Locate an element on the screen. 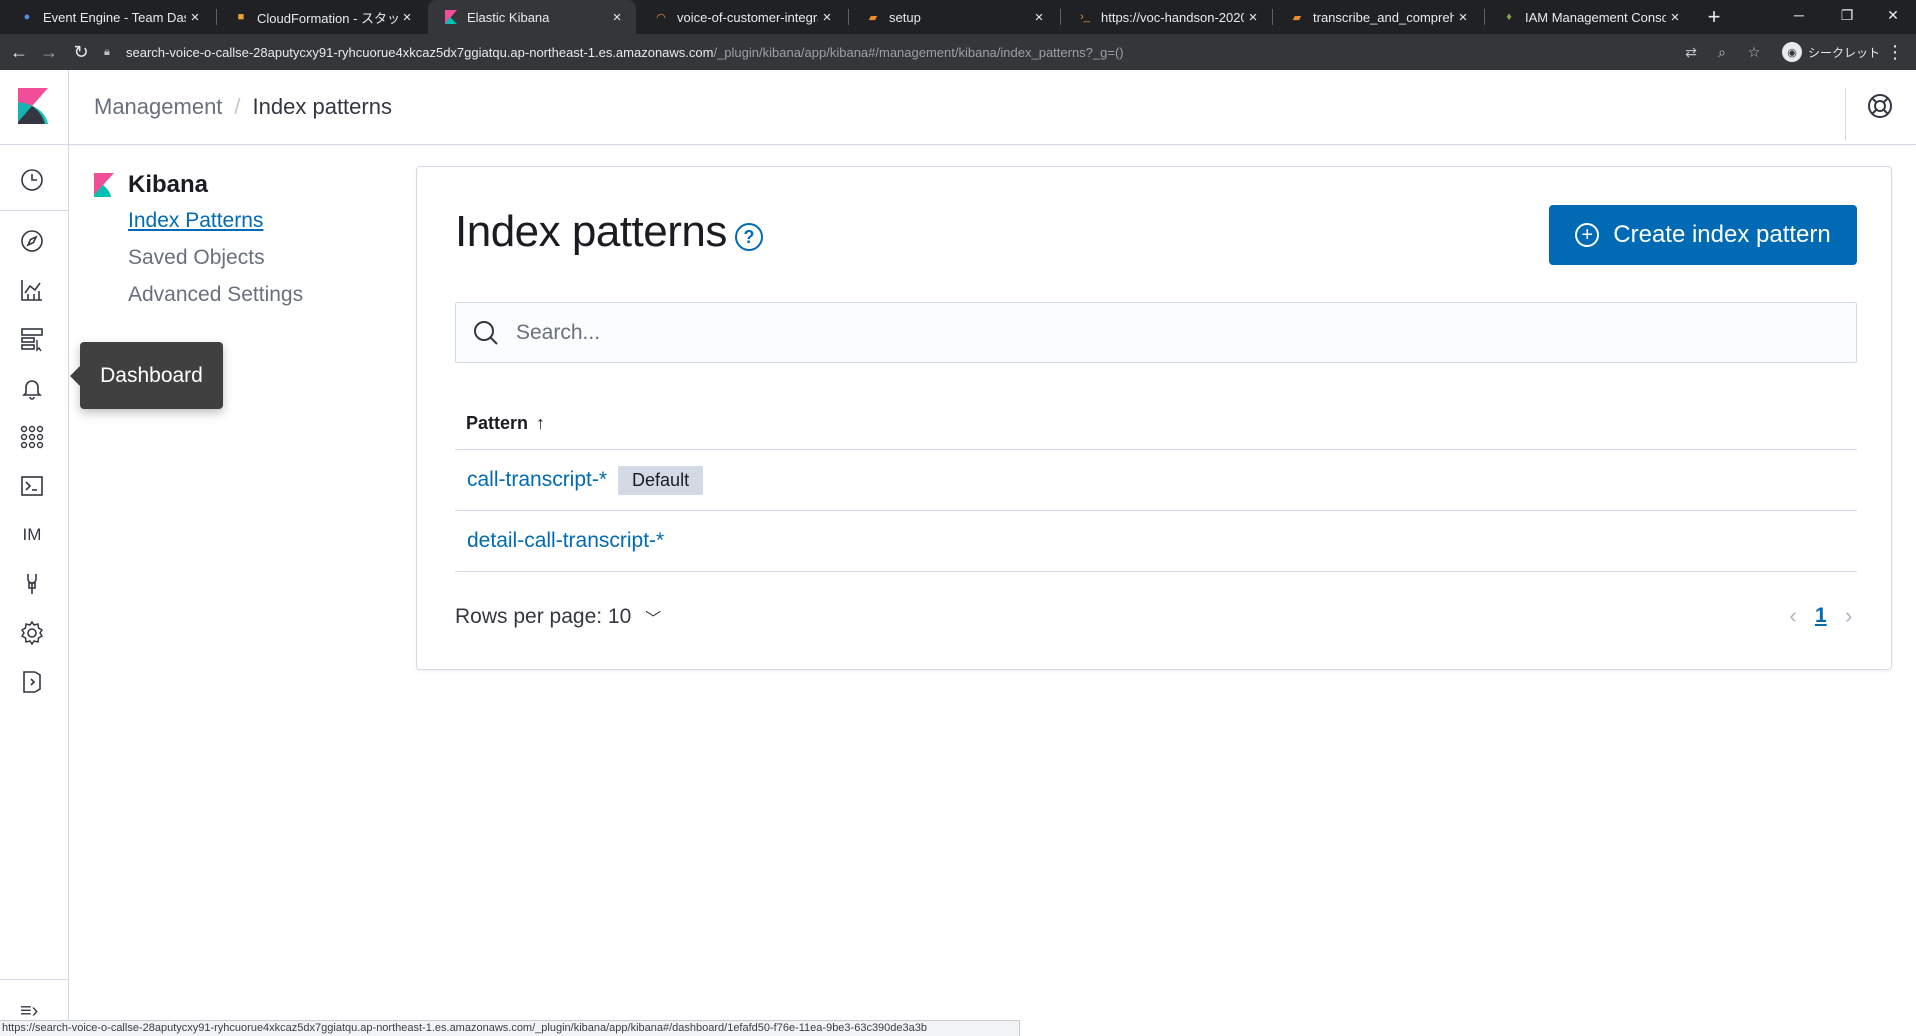 This screenshot has width=1916, height=1036. cloudformation-favicon-icon: ■ is located at coordinates (241, 17).